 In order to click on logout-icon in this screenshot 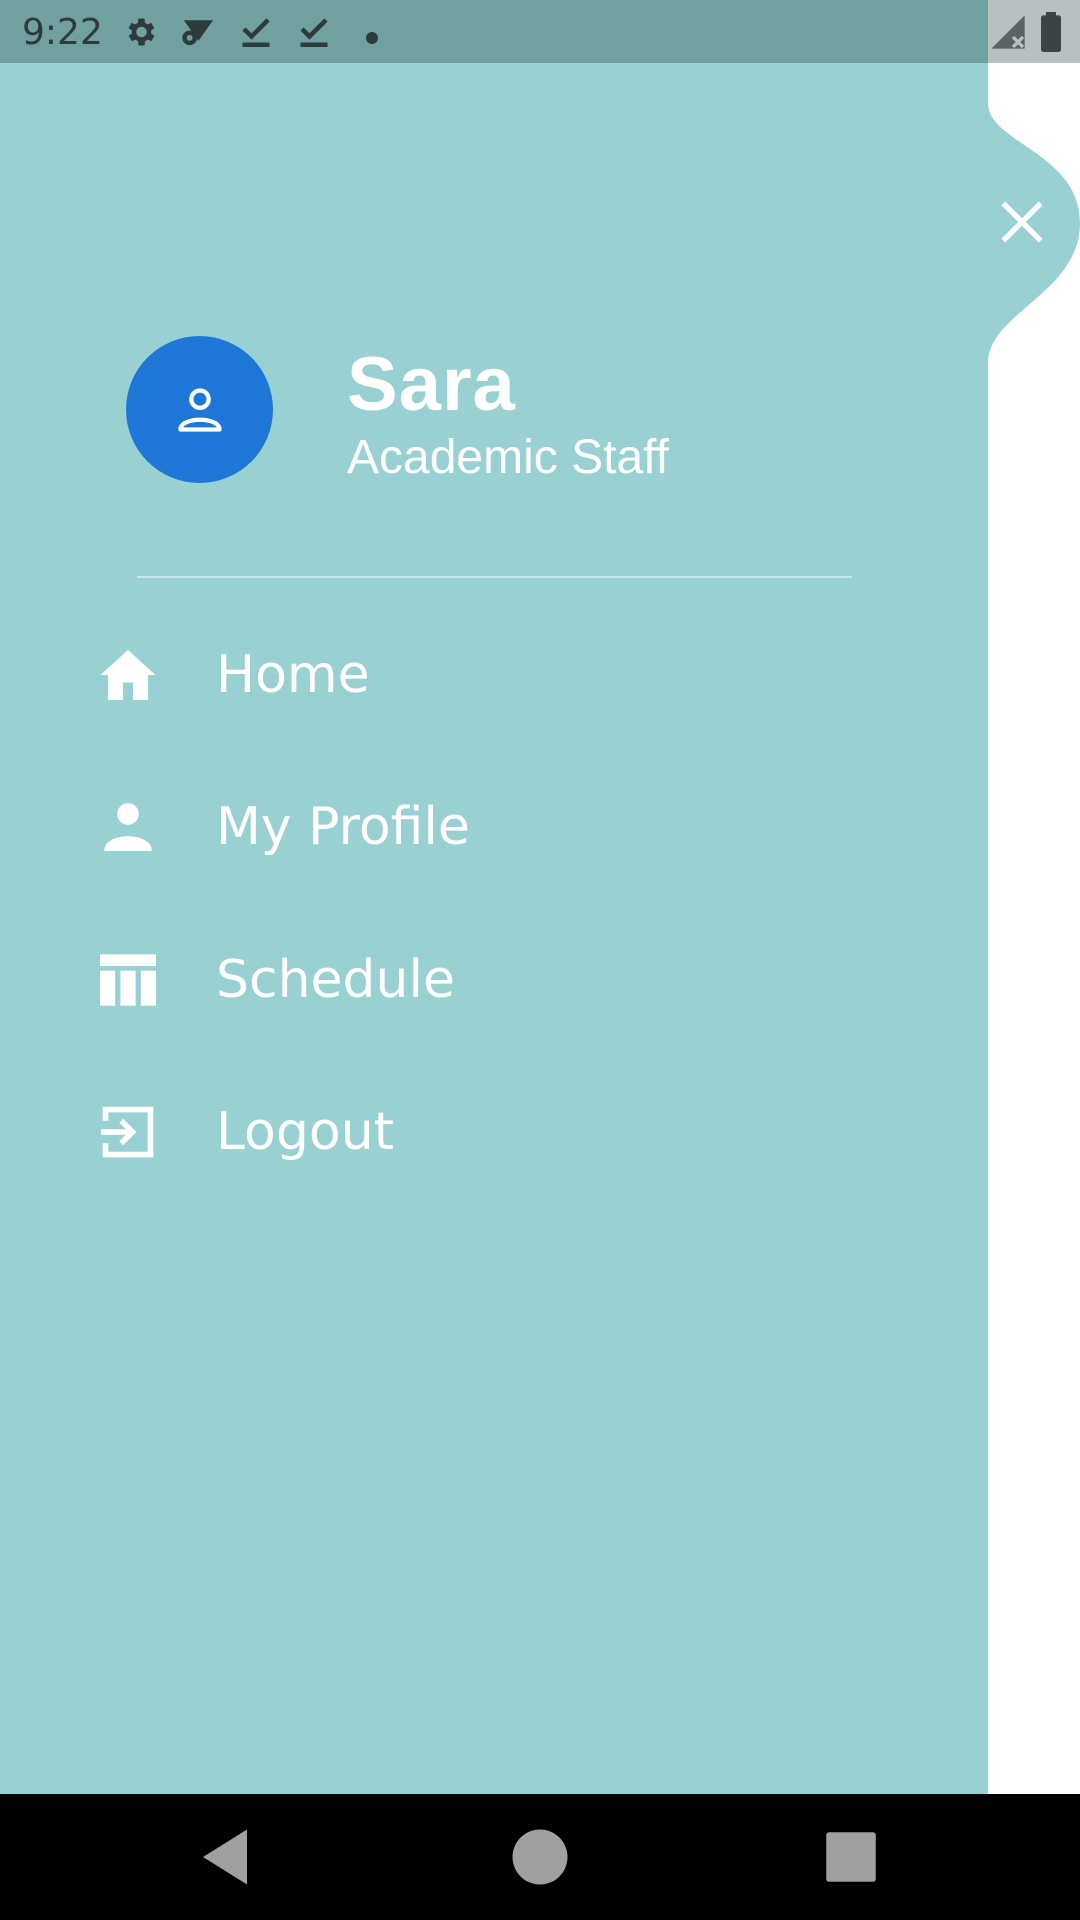, I will do `click(128, 1132)`.